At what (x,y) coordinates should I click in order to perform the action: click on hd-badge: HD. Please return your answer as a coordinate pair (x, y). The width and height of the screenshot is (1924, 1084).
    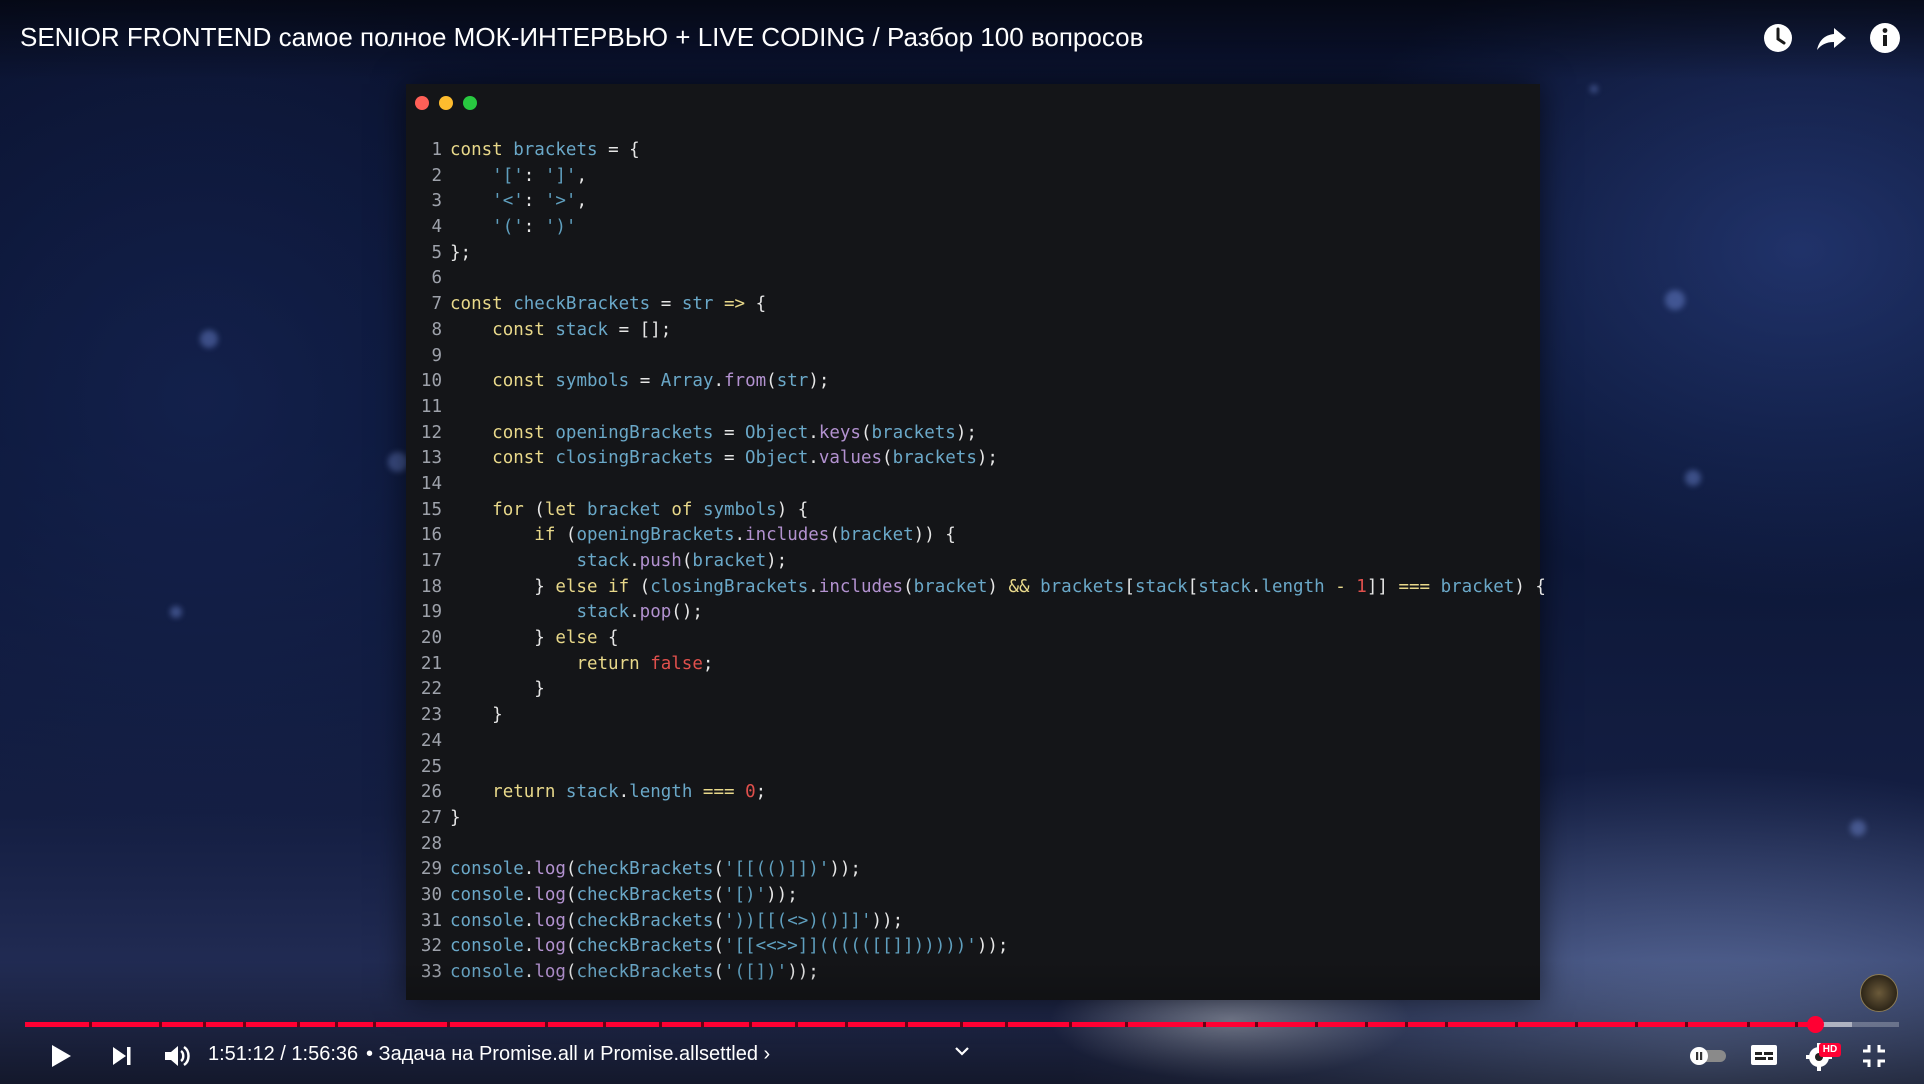
    Looking at the image, I should click on (1830, 1050).